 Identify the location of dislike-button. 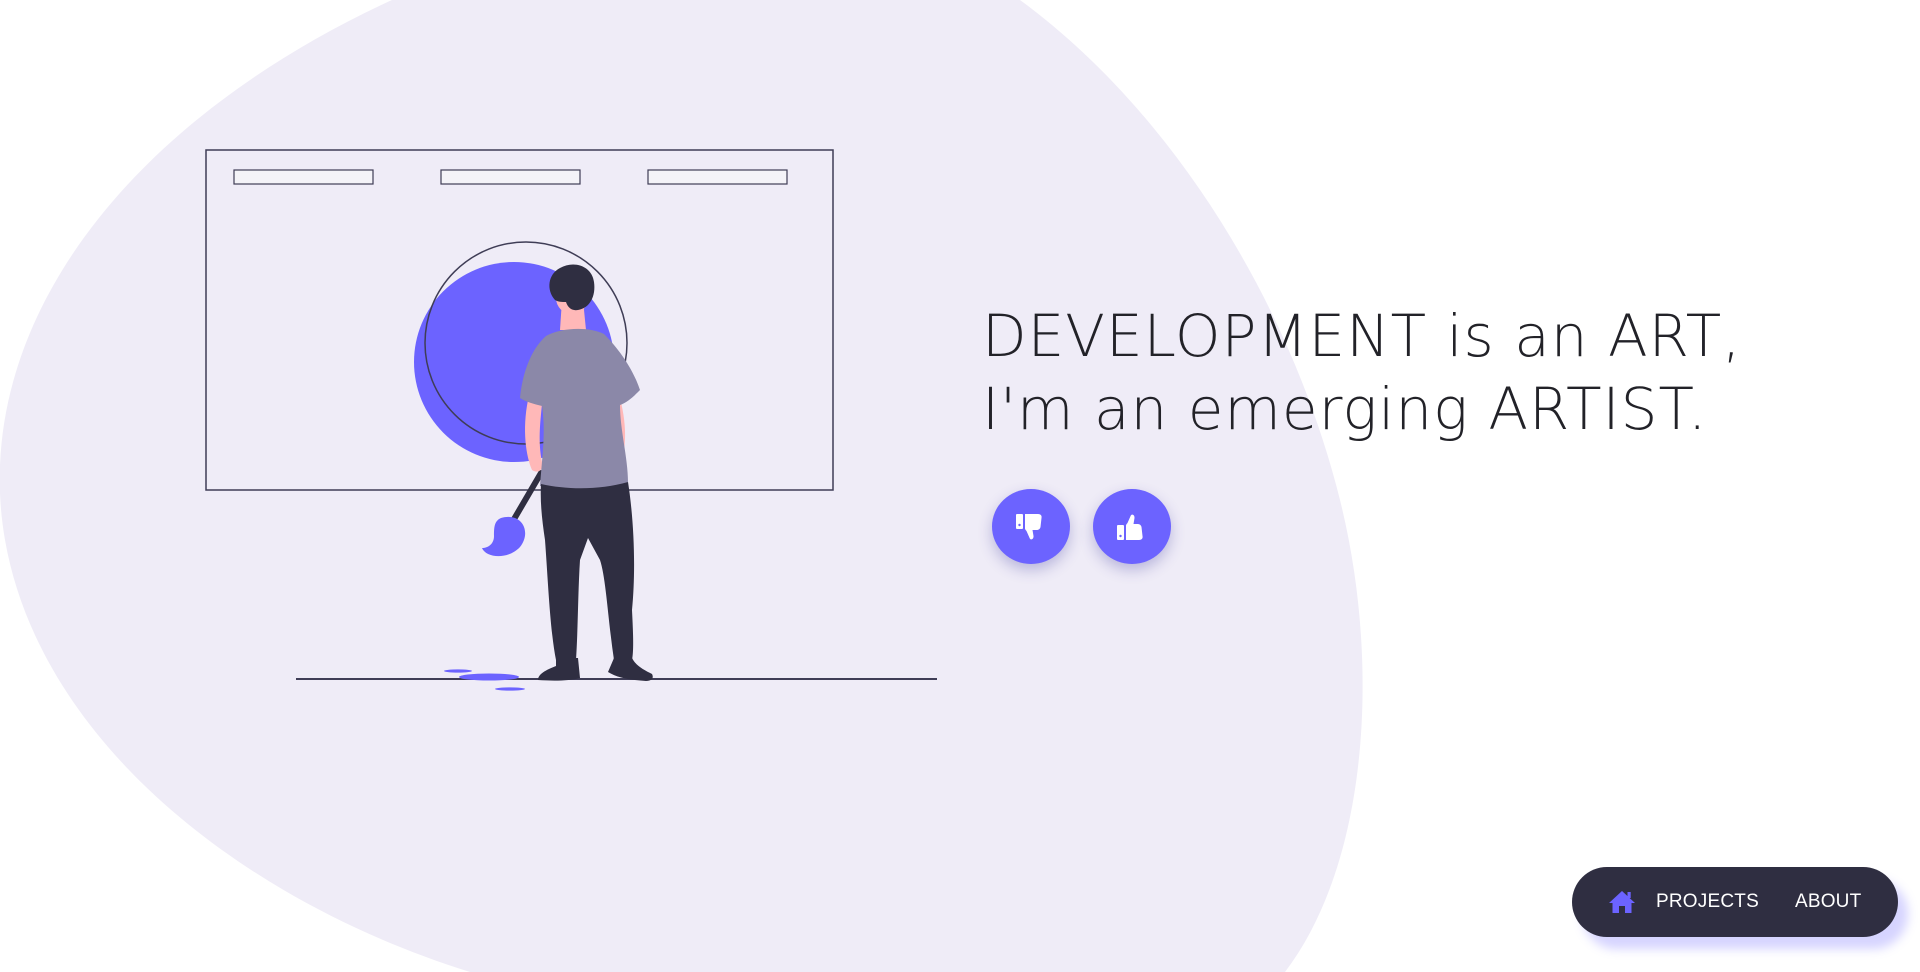
(1031, 526).